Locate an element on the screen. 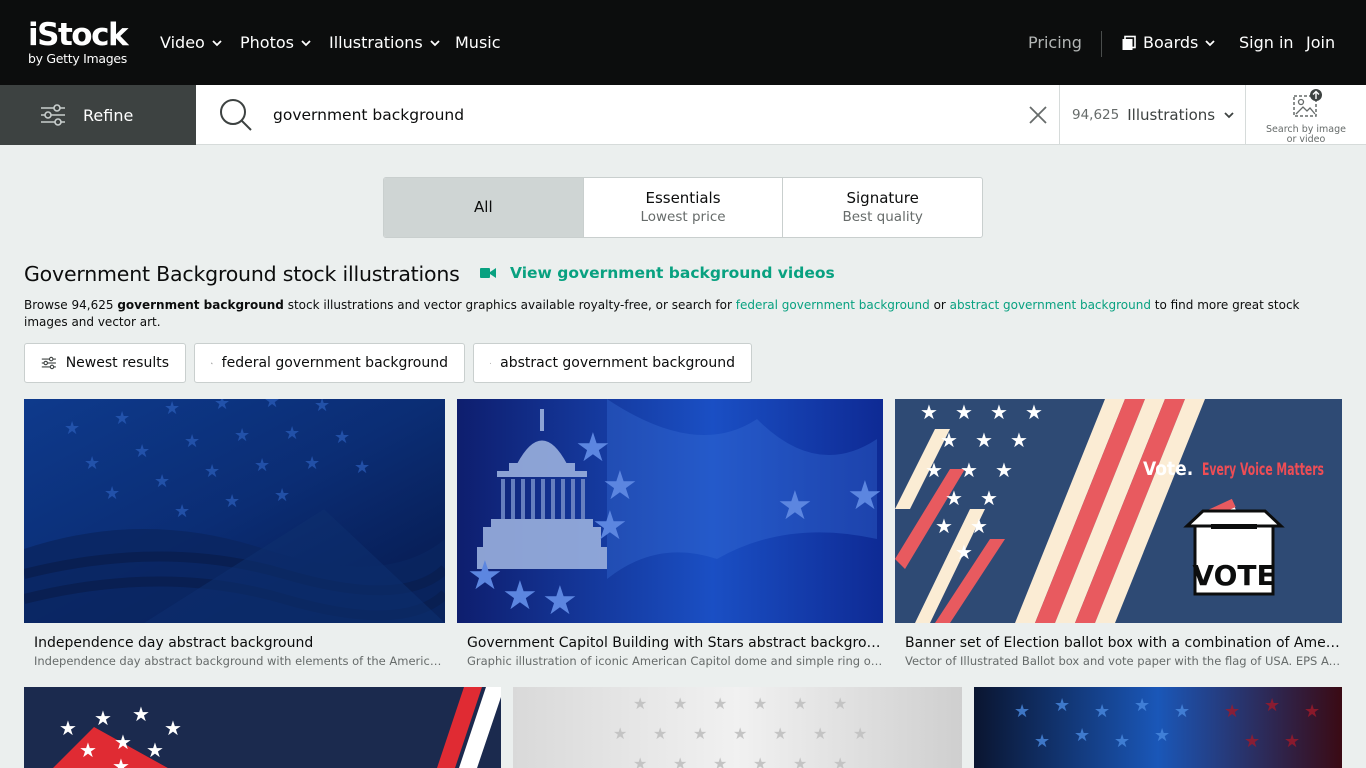 Image resolution: width=1366 pixels, height=768 pixels. nav-pricing: Pricing is located at coordinates (1055, 42).